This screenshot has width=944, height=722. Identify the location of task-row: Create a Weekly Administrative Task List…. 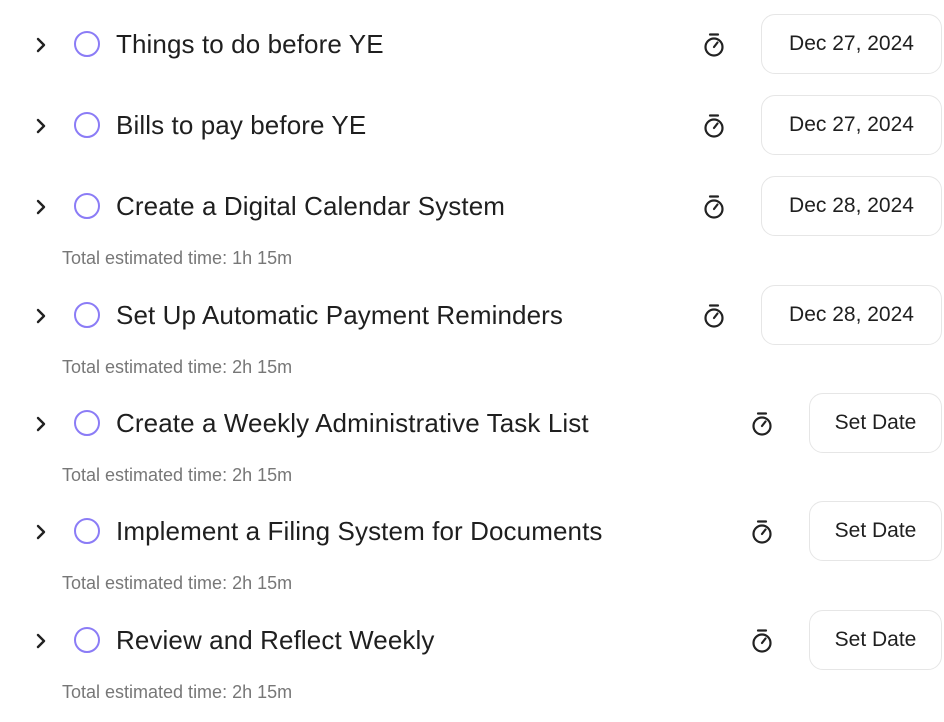
(472, 424).